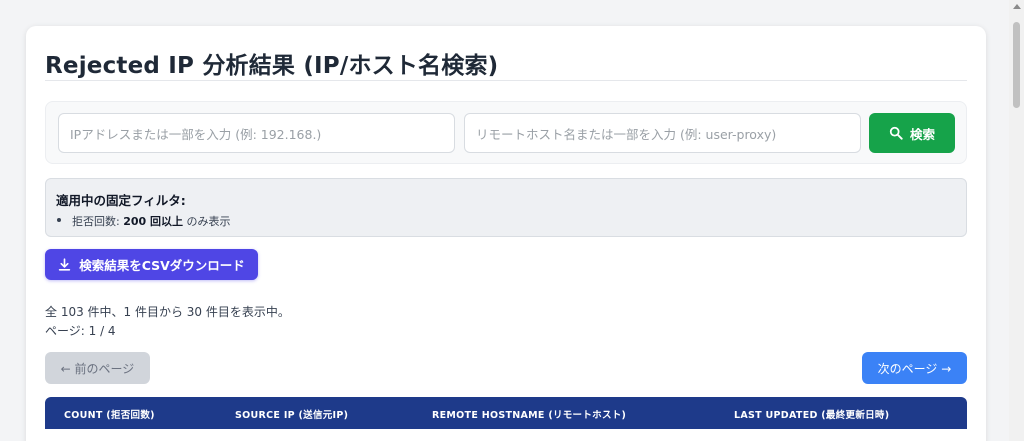 The image size is (1024, 441). What do you see at coordinates (922, 134) in the screenshot?
I see `search-button-label: 検索` at bounding box center [922, 134].